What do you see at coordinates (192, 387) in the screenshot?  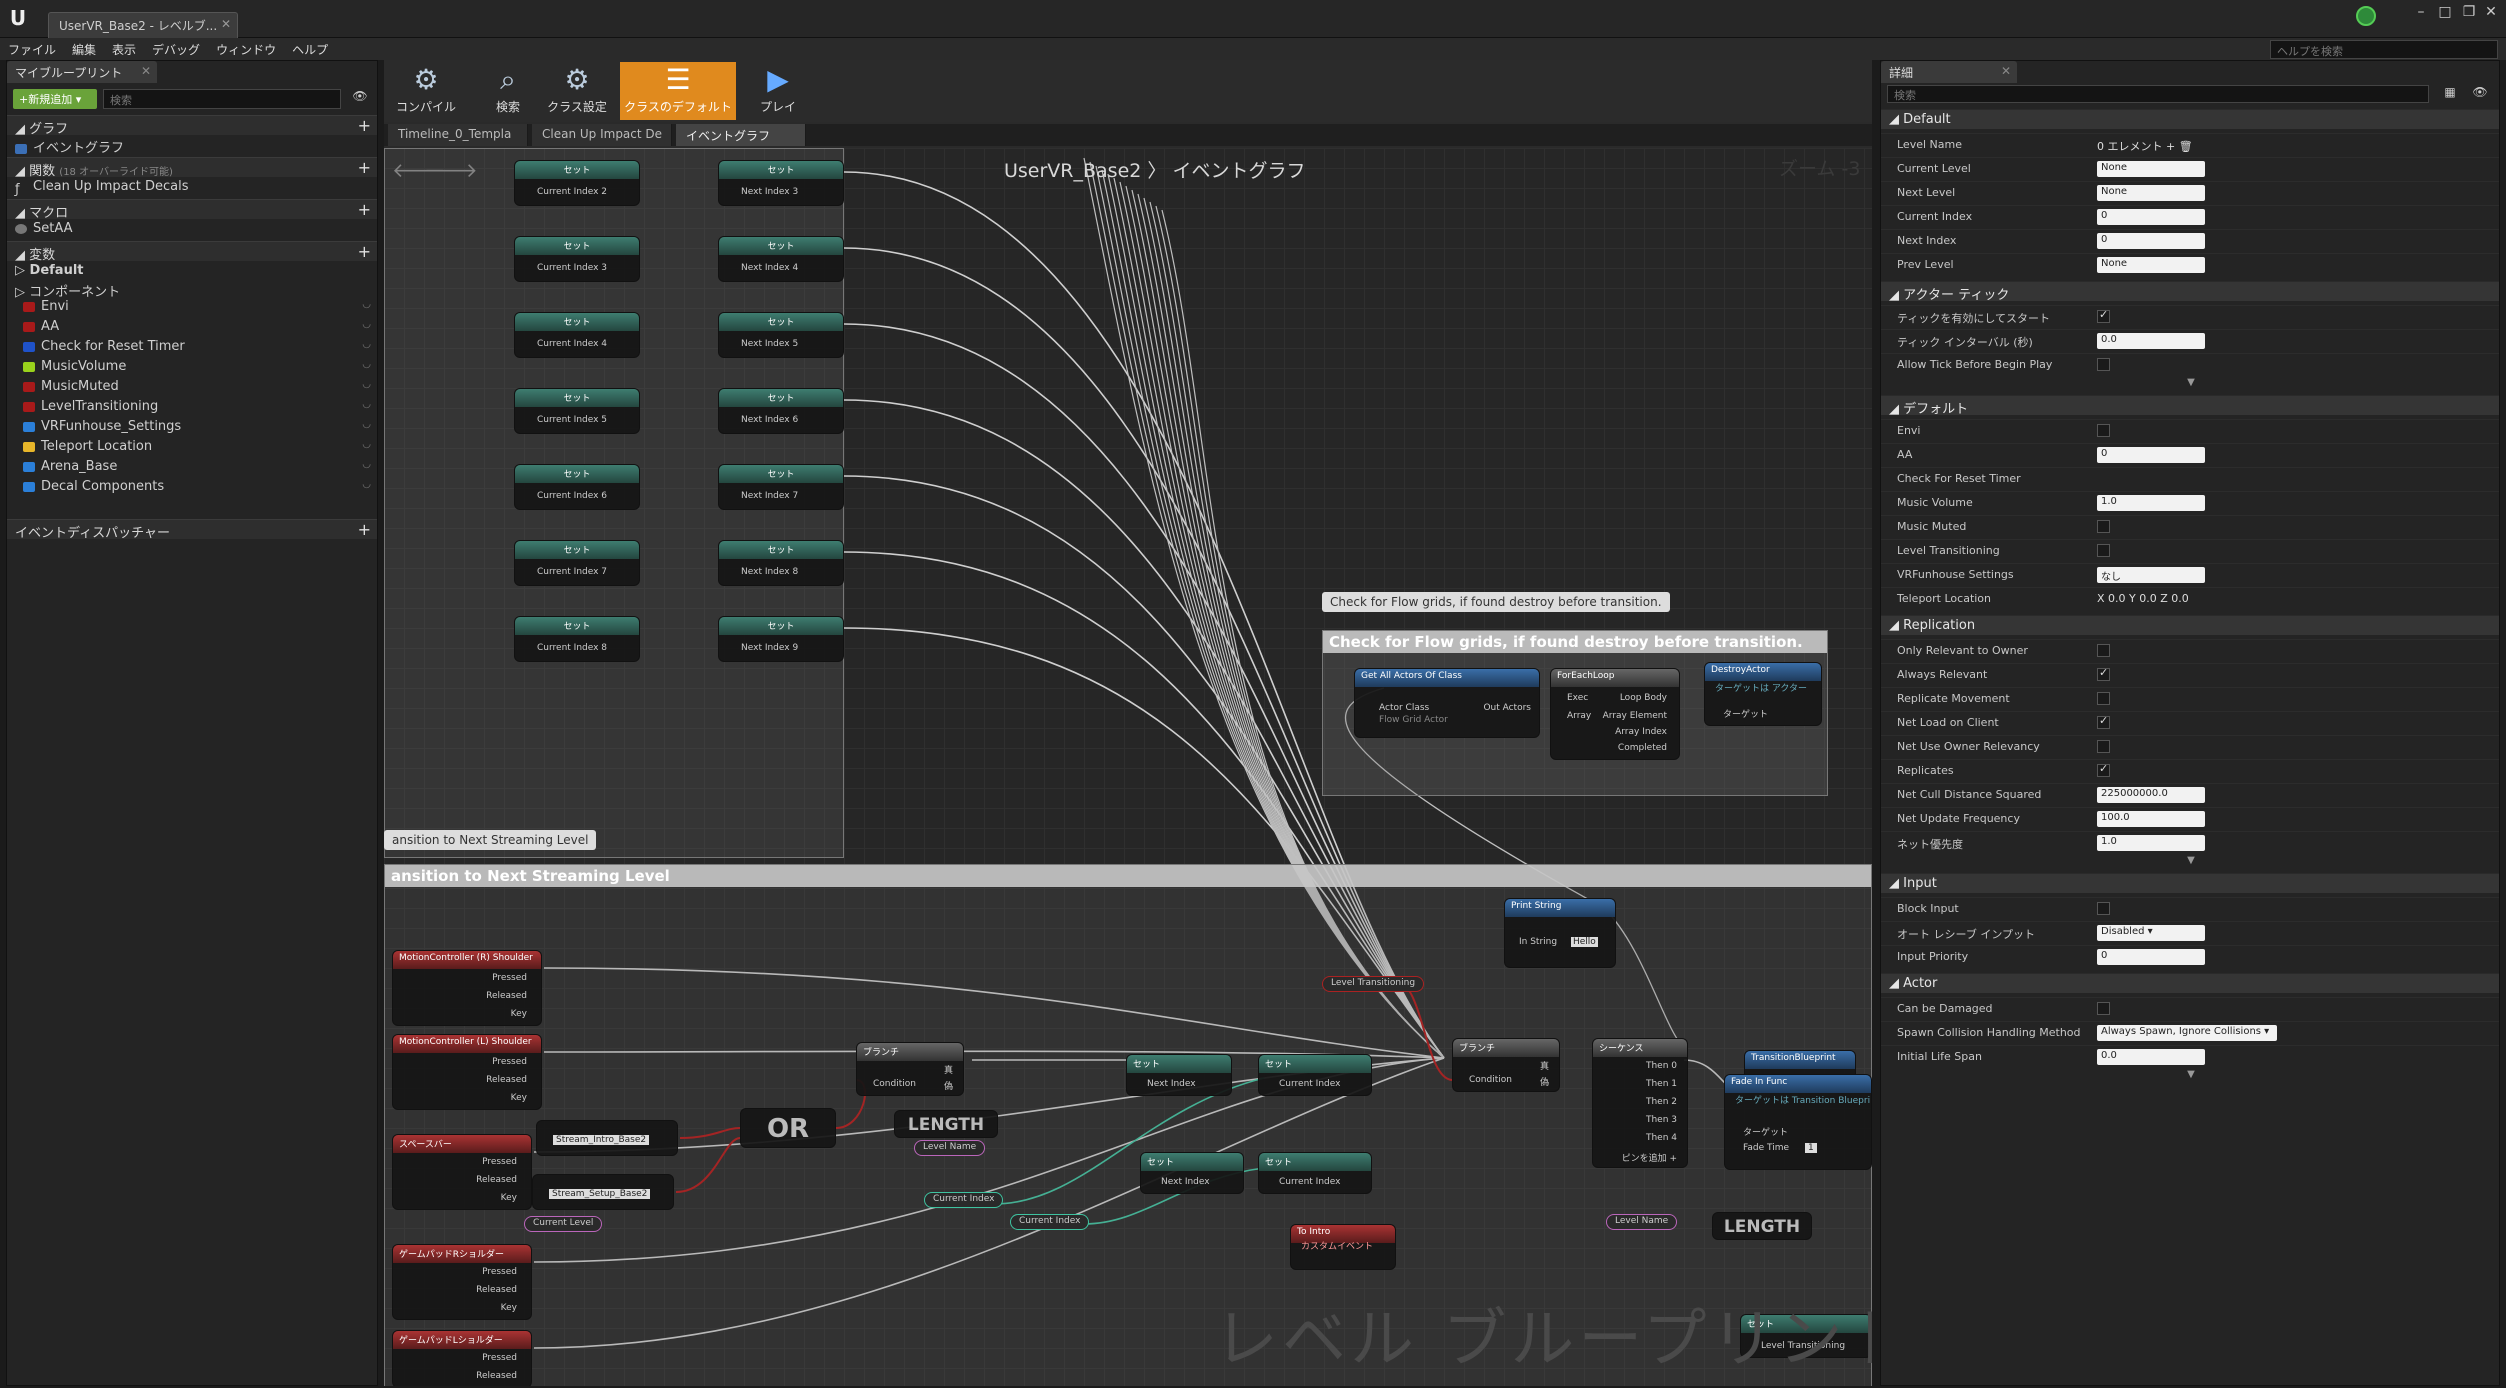 I see `variable-item: MusicMuted ◡` at bounding box center [192, 387].